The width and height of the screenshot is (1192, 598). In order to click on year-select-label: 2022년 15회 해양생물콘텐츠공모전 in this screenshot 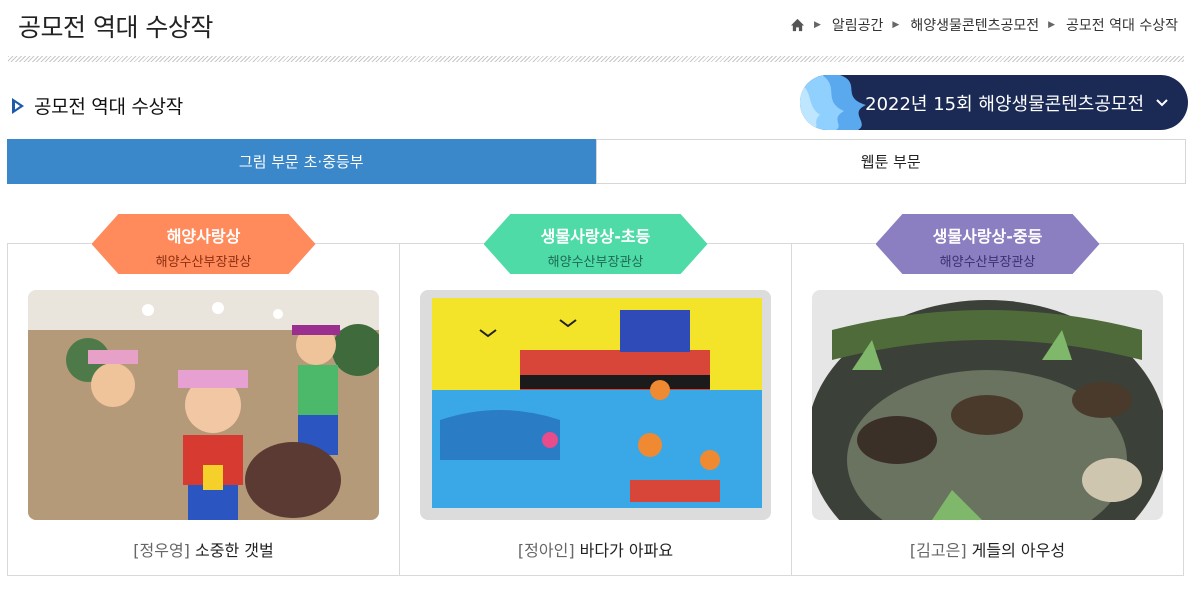, I will do `click(1004, 104)`.